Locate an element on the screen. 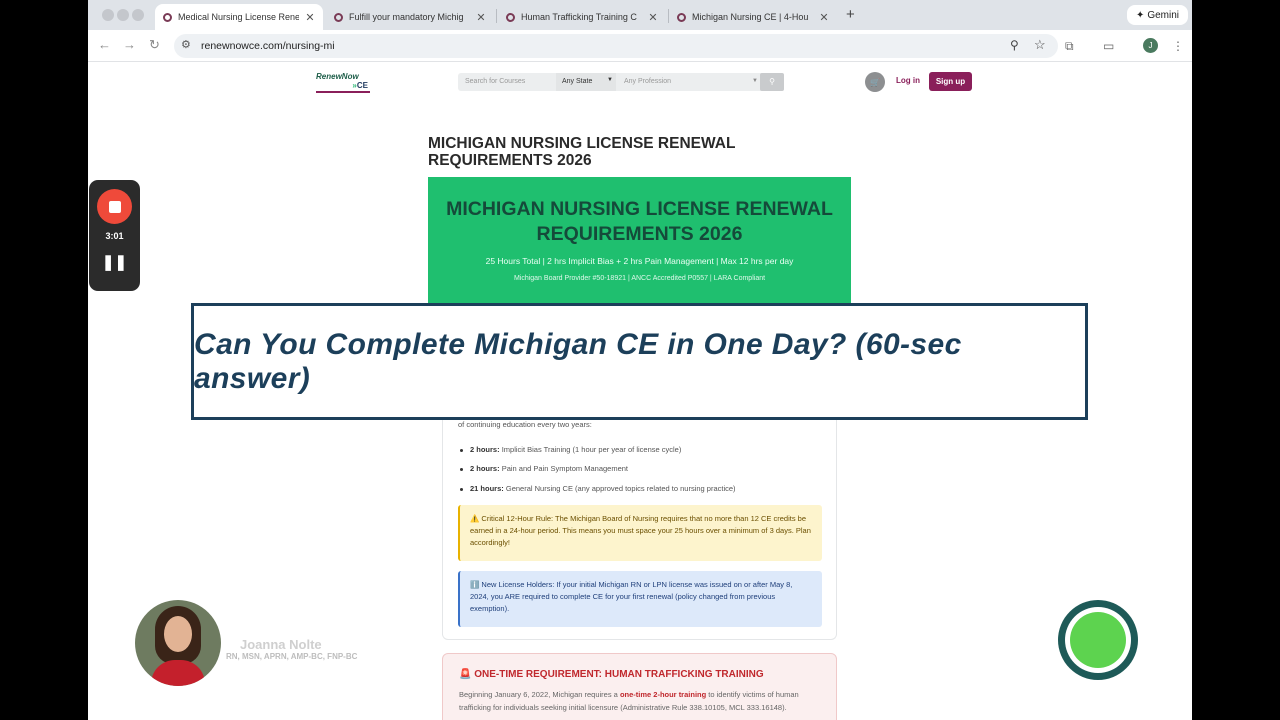 Image resolution: width=1280 pixels, height=720 pixels. stop-recording-button is located at coordinates (114, 206).